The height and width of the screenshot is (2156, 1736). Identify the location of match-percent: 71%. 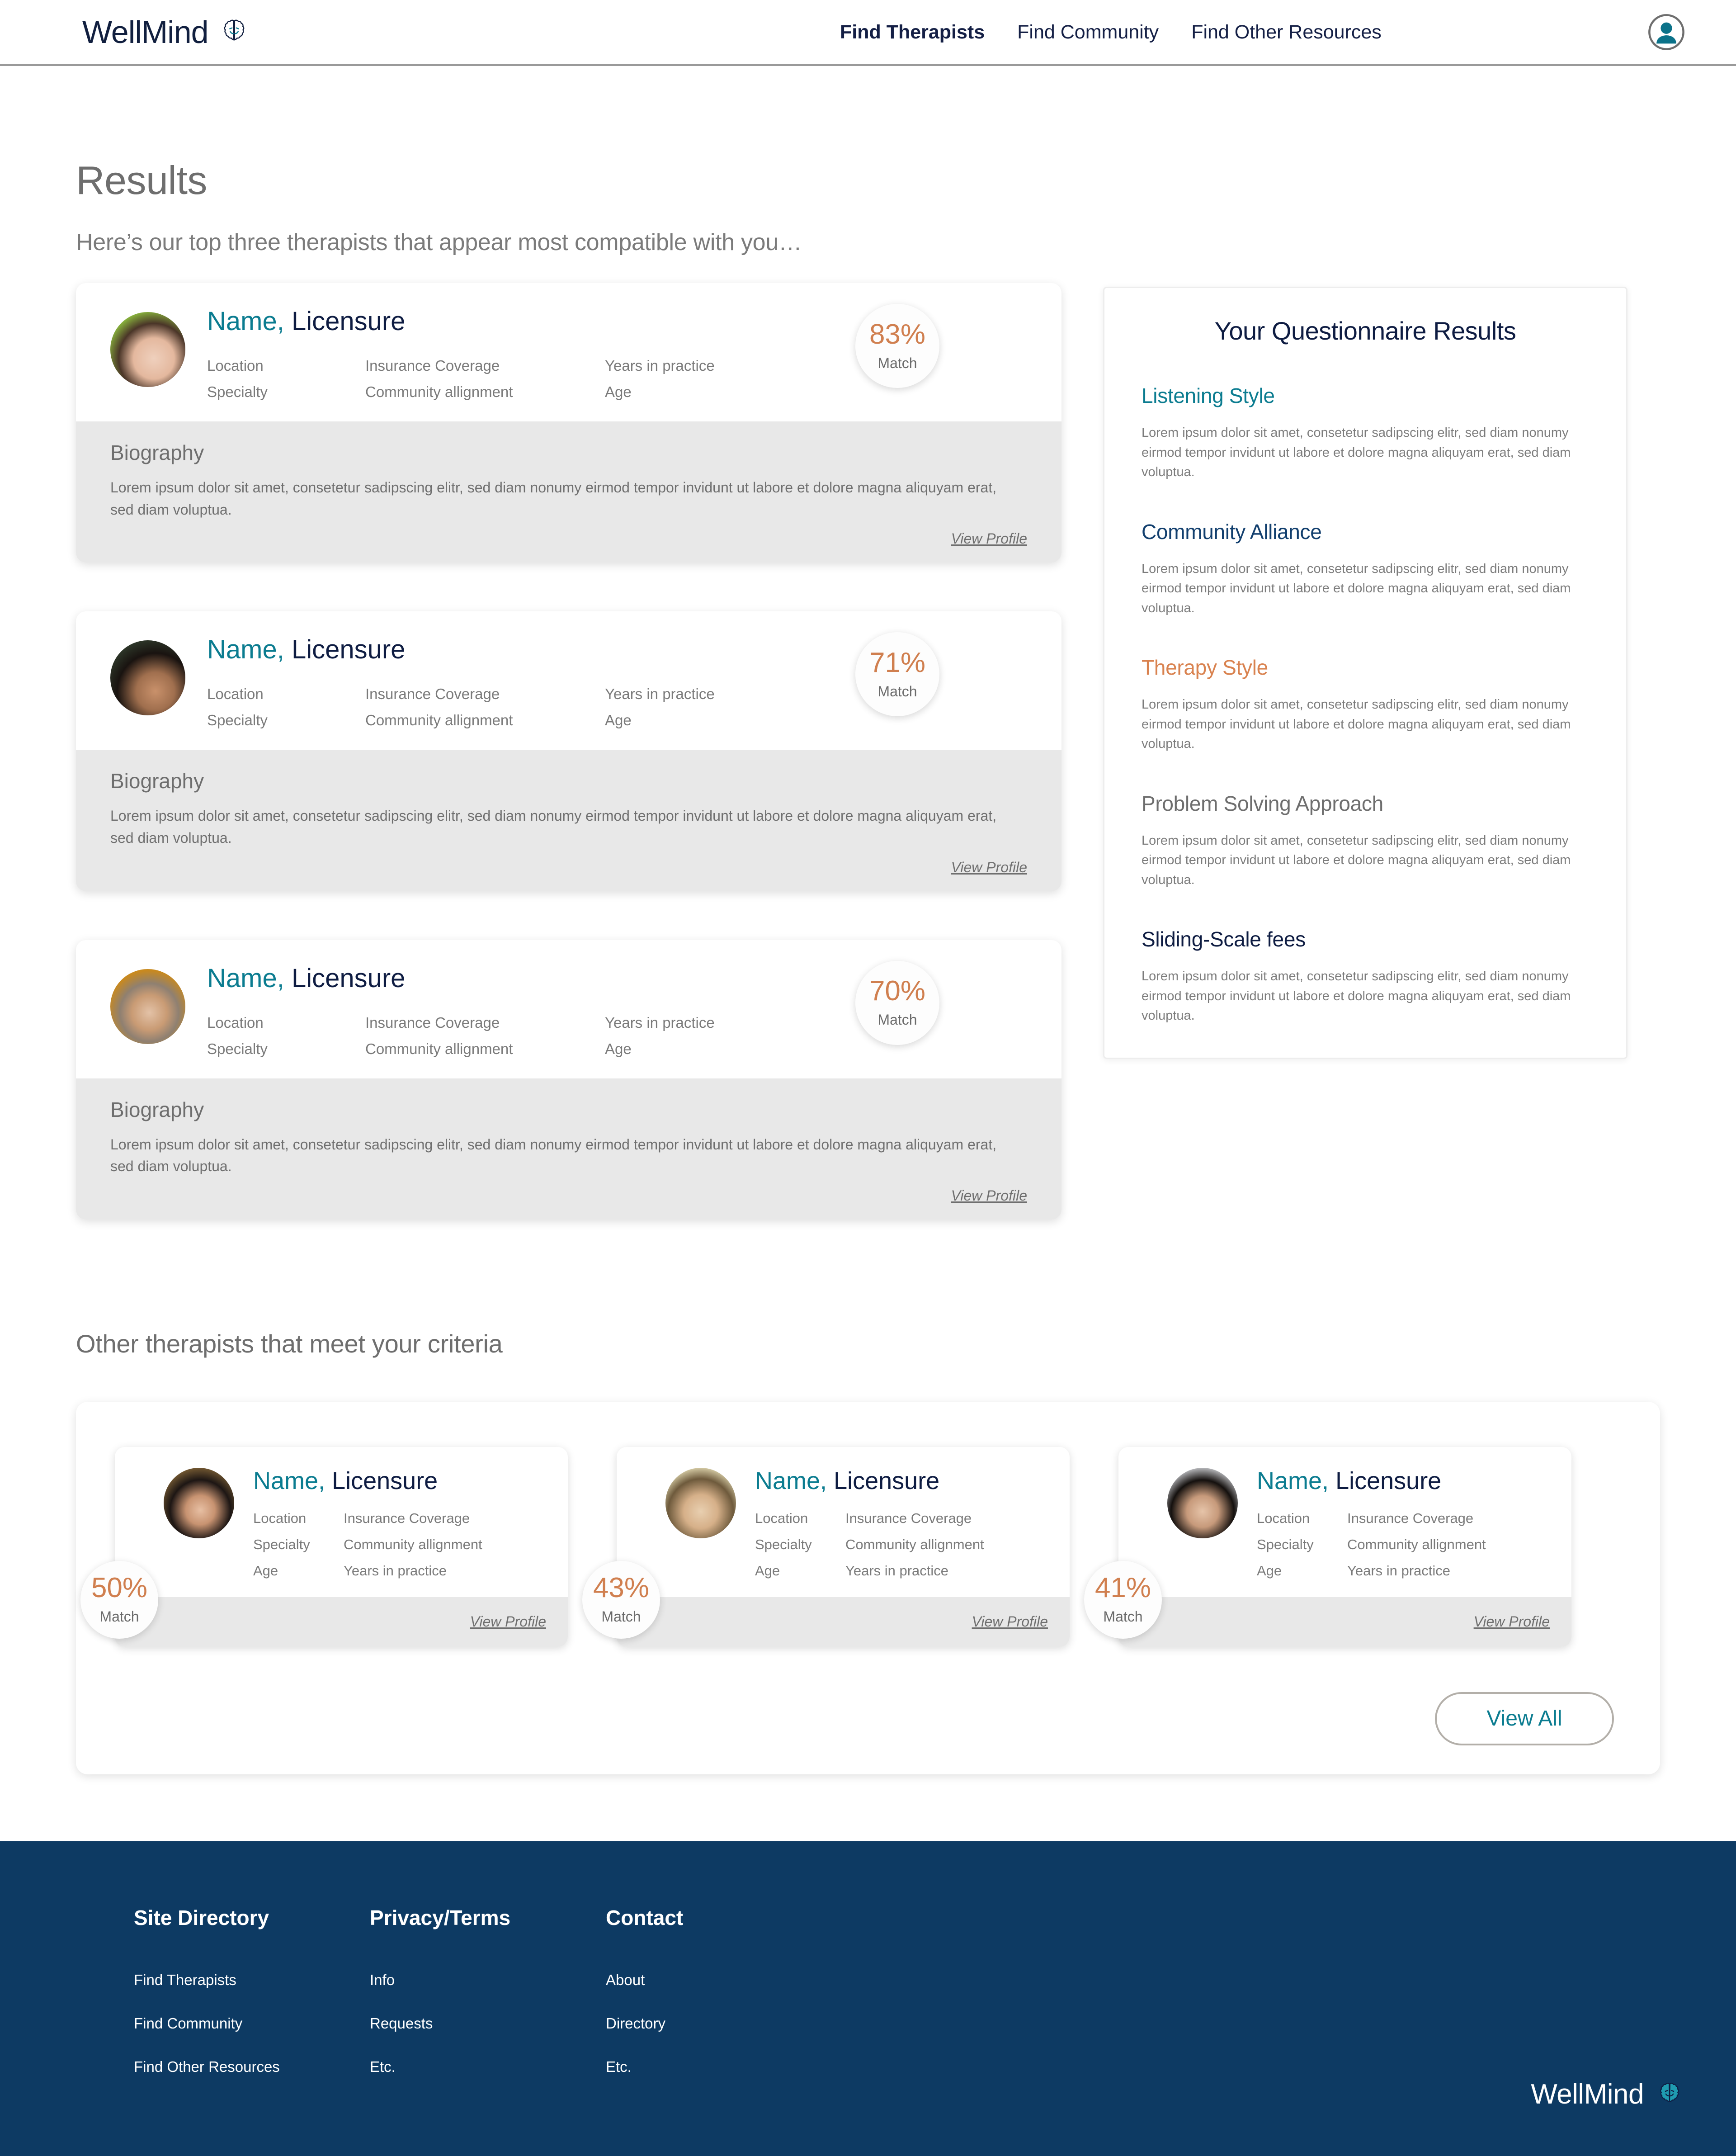
(898, 662).